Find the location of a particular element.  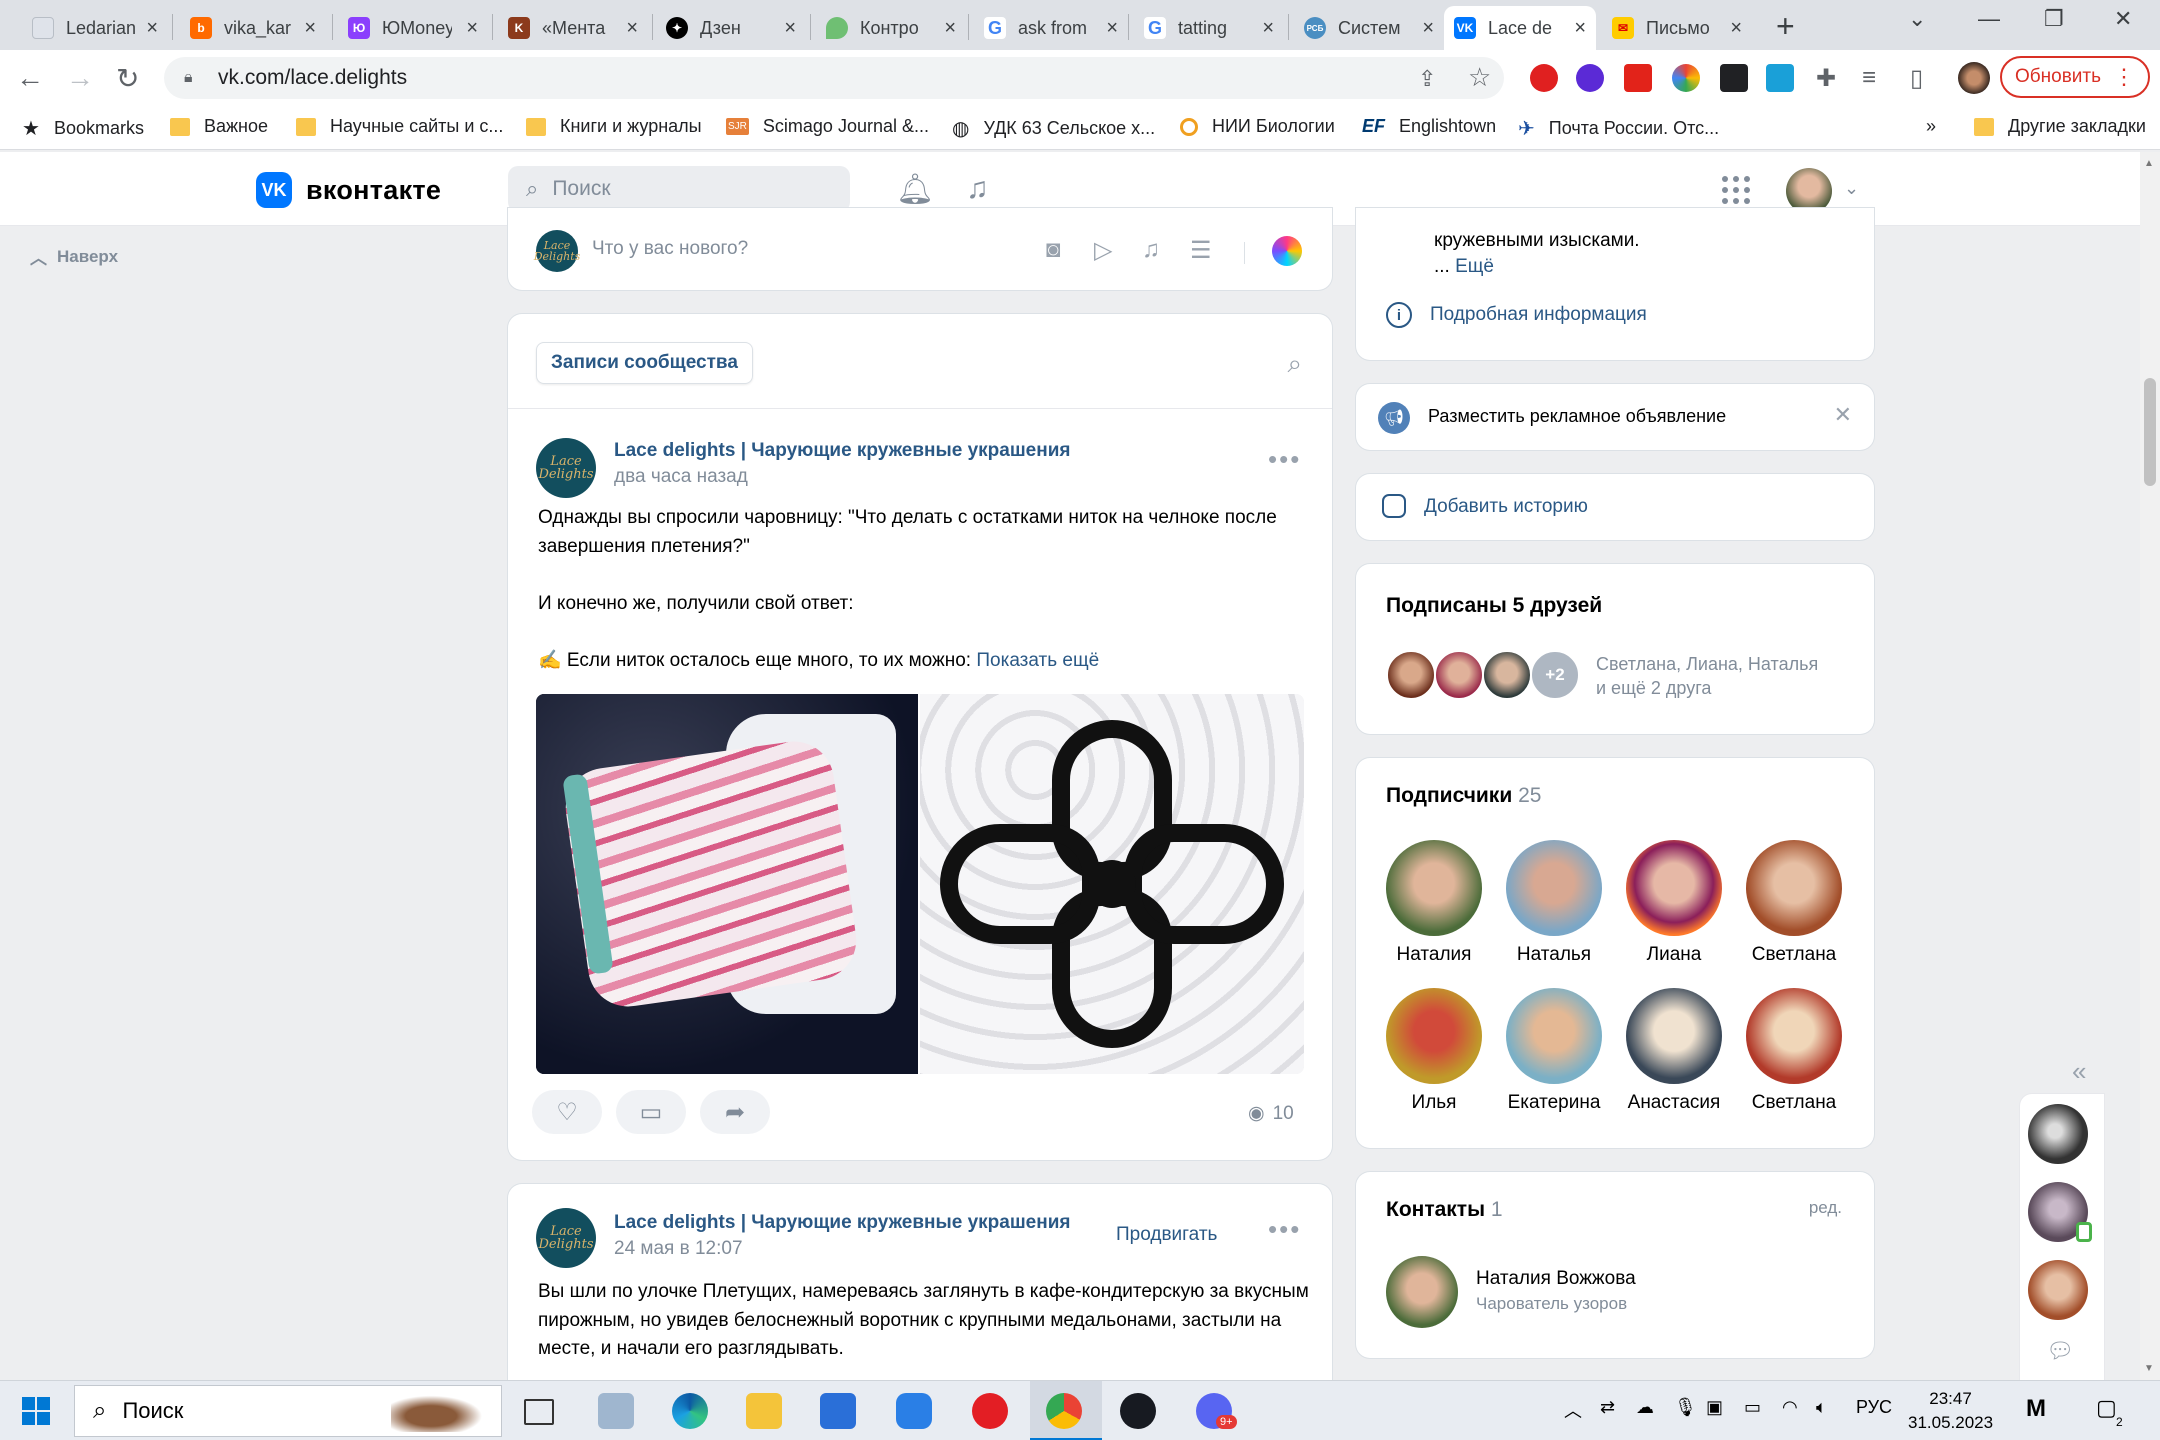

search-icon: ⌕ is located at coordinates (1294, 364).